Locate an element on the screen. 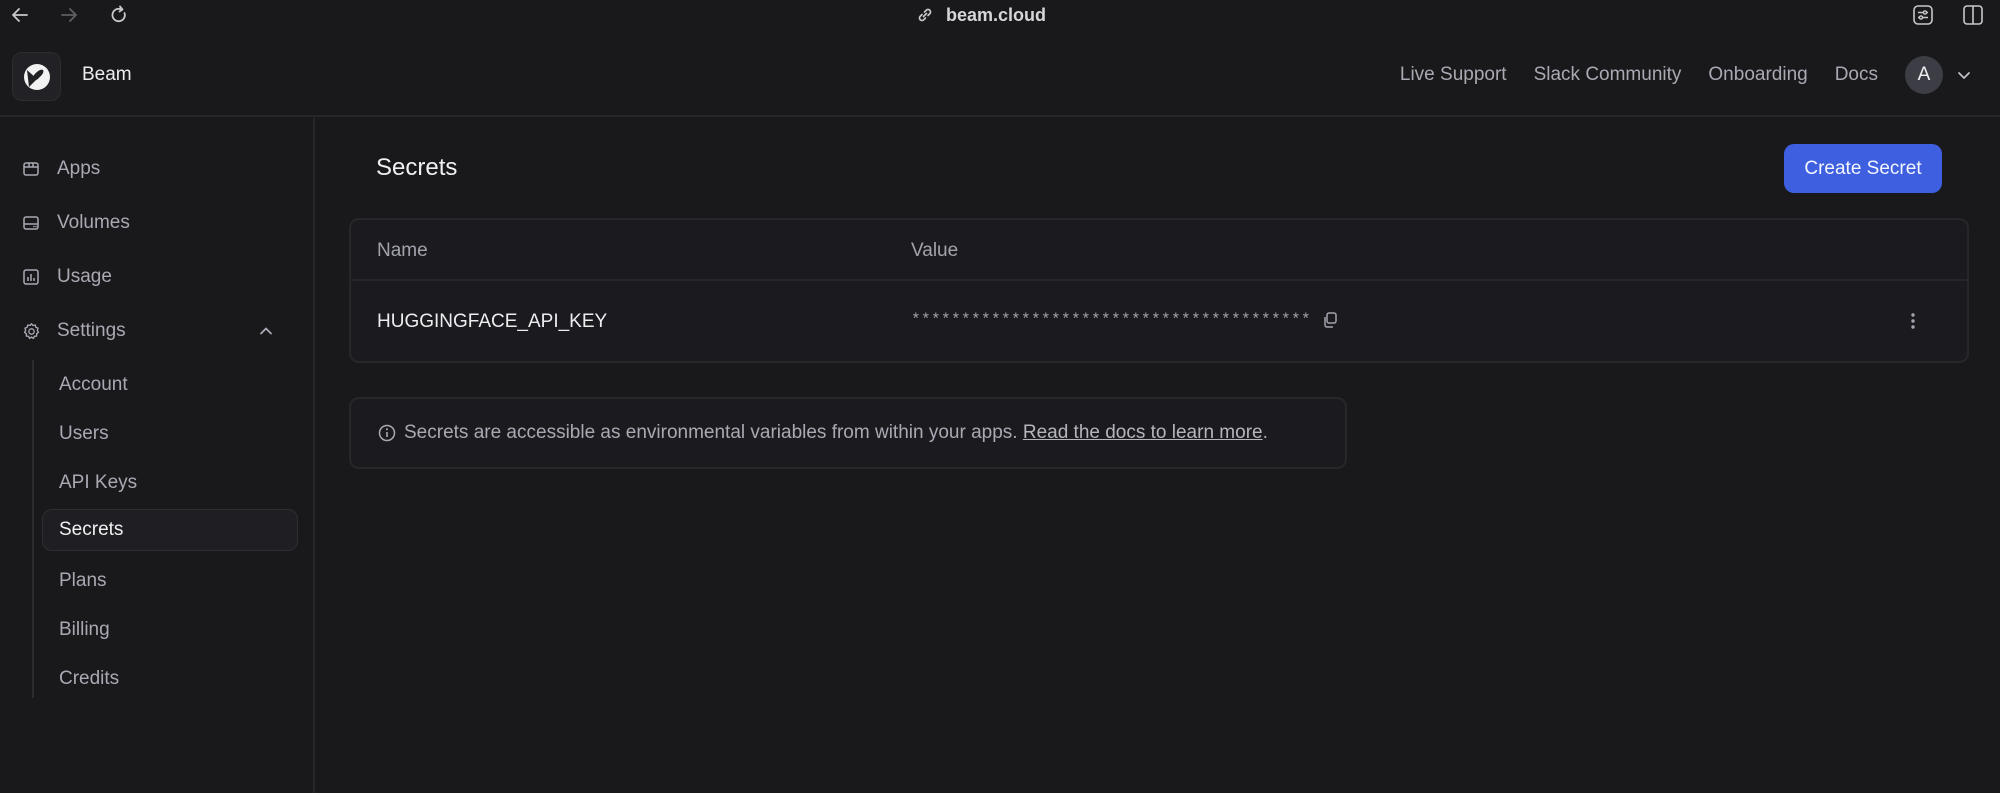 The height and width of the screenshot is (793, 2000). avatar: A is located at coordinates (1924, 75).